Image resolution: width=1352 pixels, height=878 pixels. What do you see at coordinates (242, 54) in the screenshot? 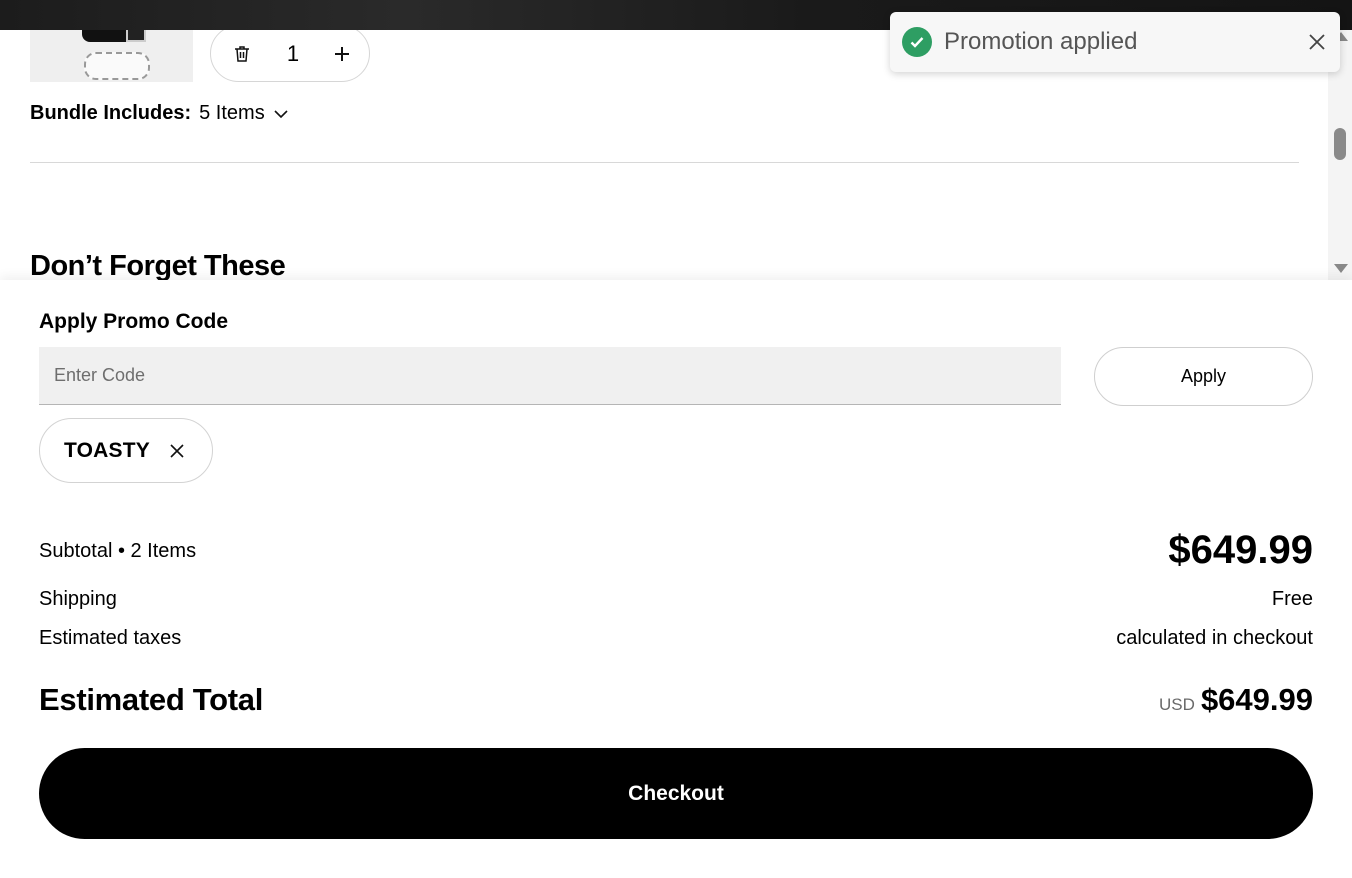
I see `trash-icon` at bounding box center [242, 54].